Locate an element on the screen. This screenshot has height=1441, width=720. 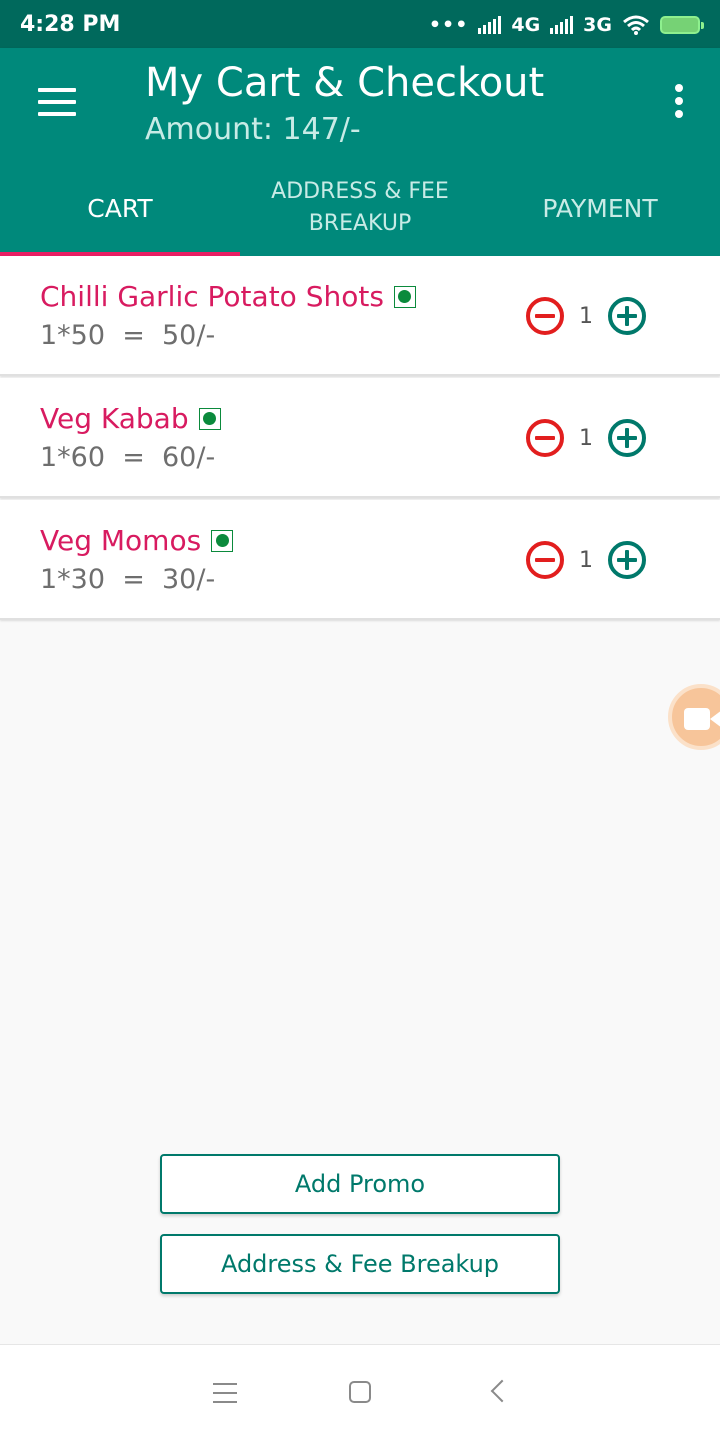
more-vert-icon is located at coordinates (679, 104).